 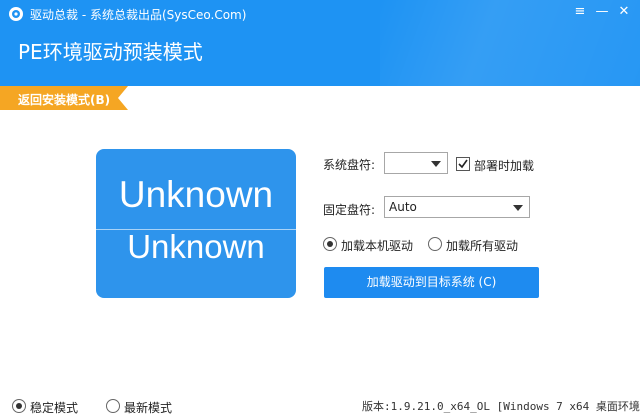 What do you see at coordinates (580, 12) in the screenshot?
I see `menu-icon: ≡` at bounding box center [580, 12].